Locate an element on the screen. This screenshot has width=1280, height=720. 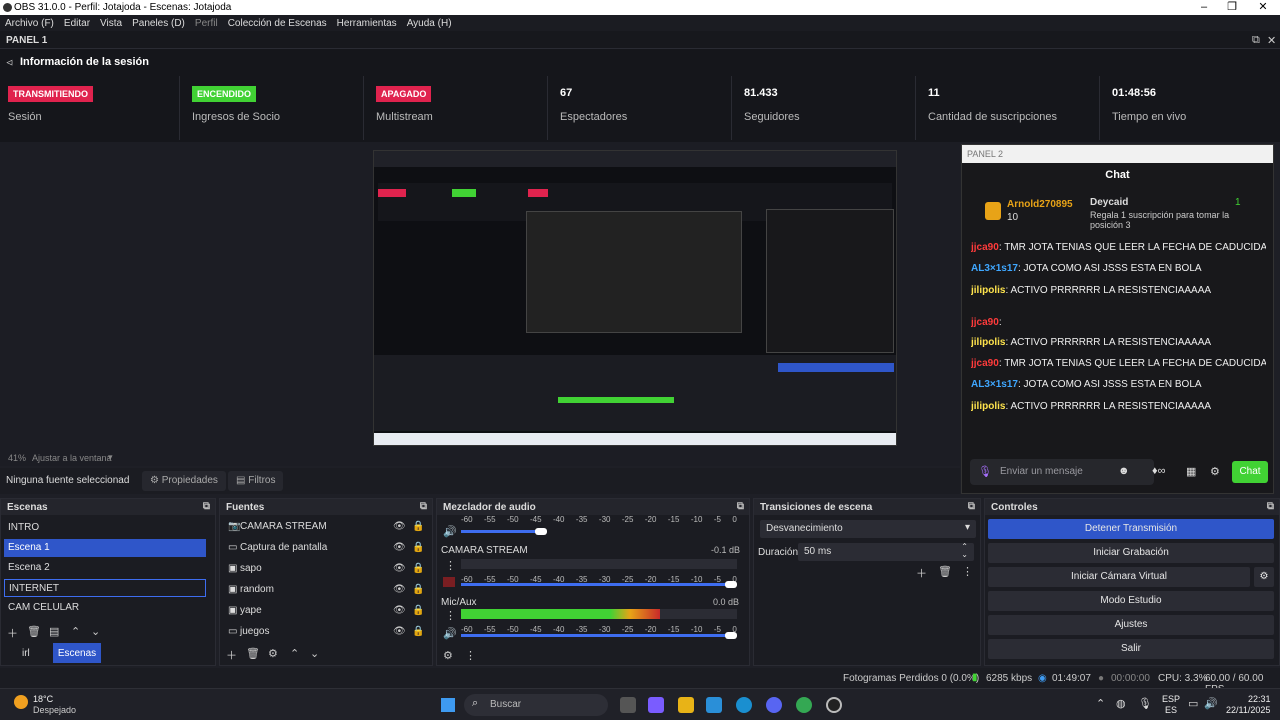
source-item: ▣ yape 👁 🔒 is located at coordinates (330, 614).